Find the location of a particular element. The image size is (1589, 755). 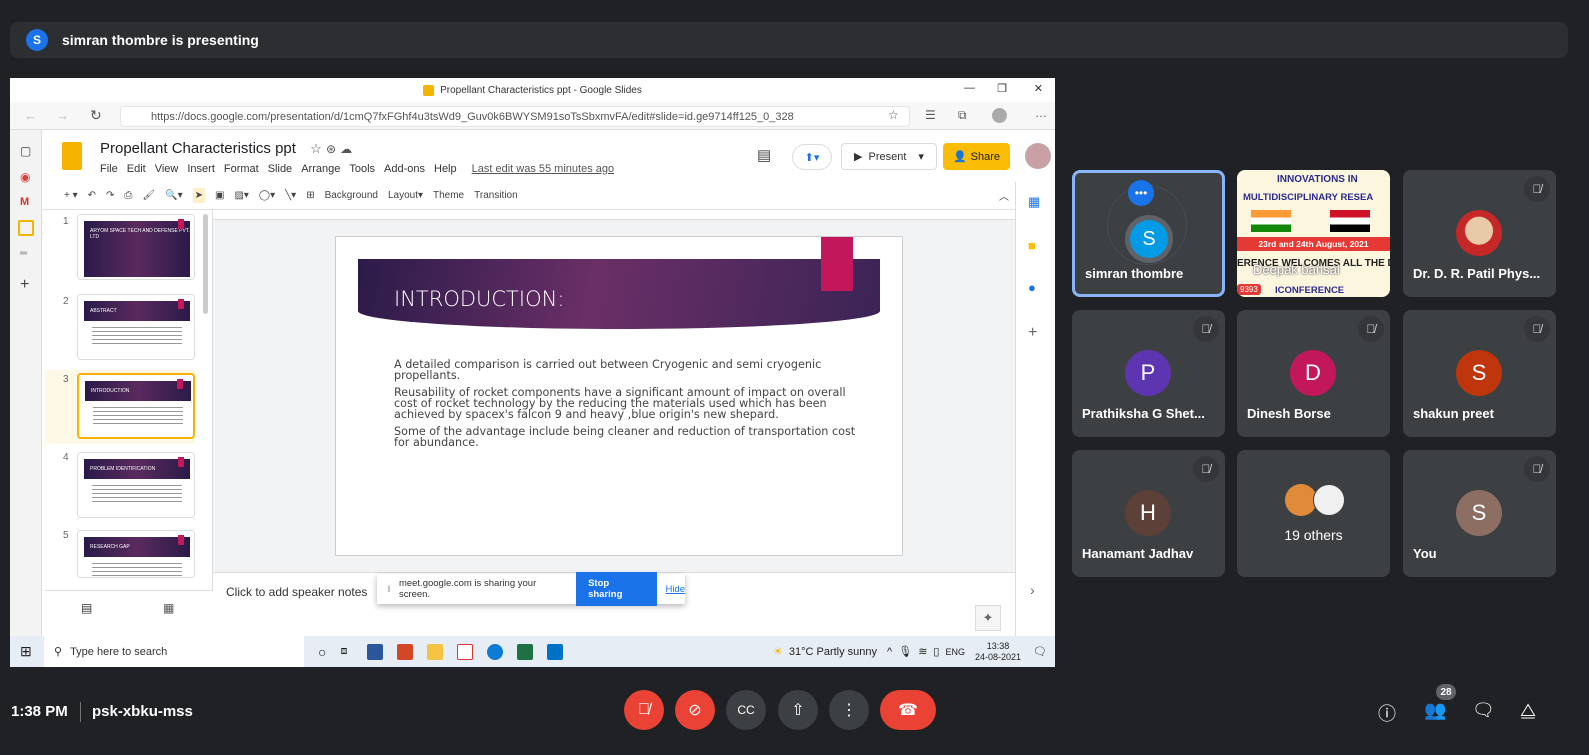

menu-help: Help is located at coordinates (445, 169).